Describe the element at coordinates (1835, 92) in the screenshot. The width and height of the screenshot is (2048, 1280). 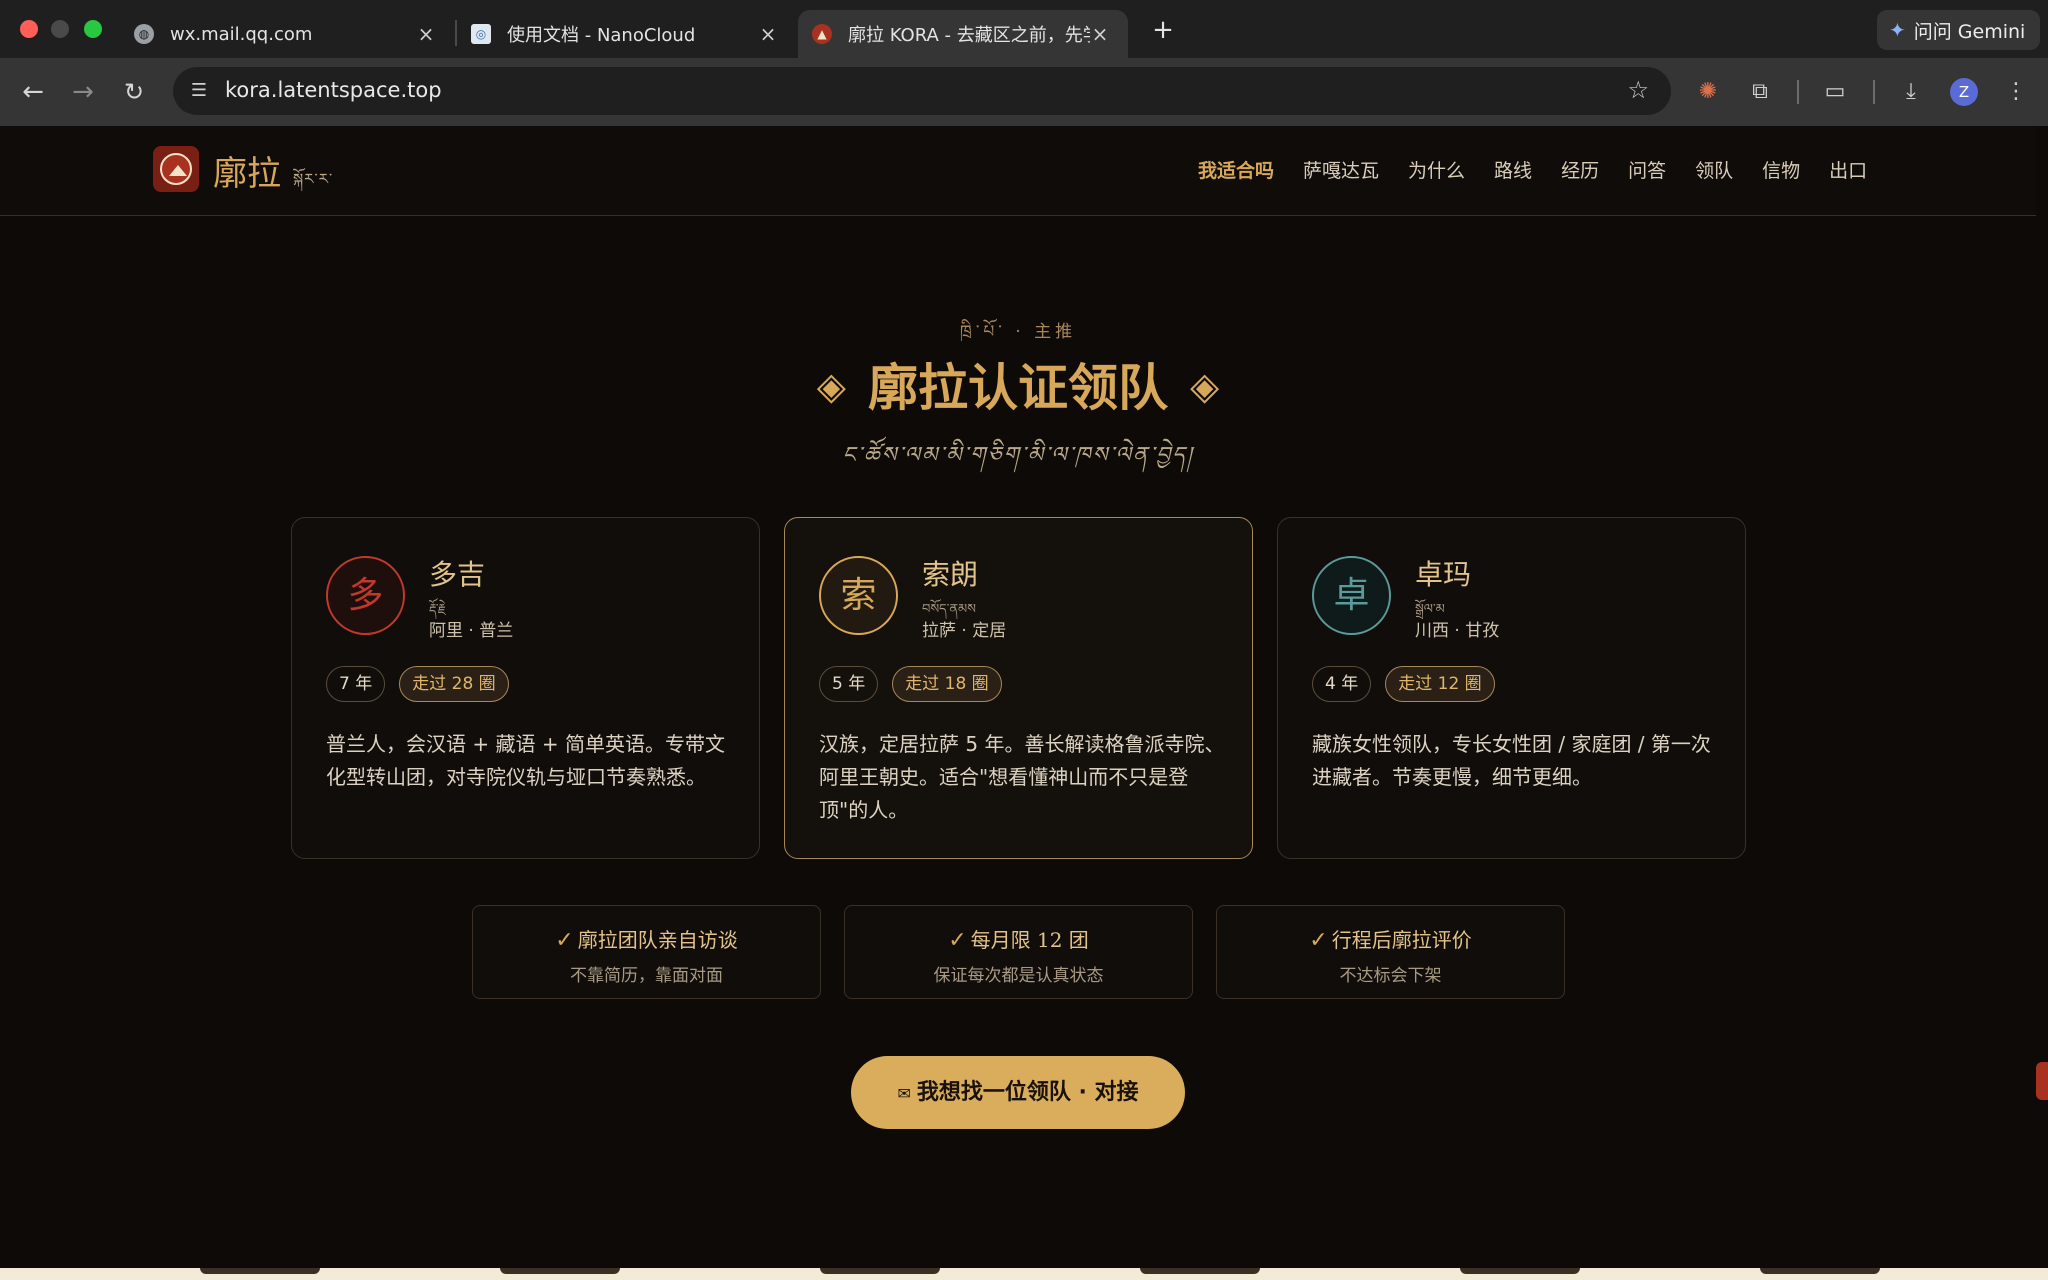
I see `tab-search-icon: ▭` at that location.